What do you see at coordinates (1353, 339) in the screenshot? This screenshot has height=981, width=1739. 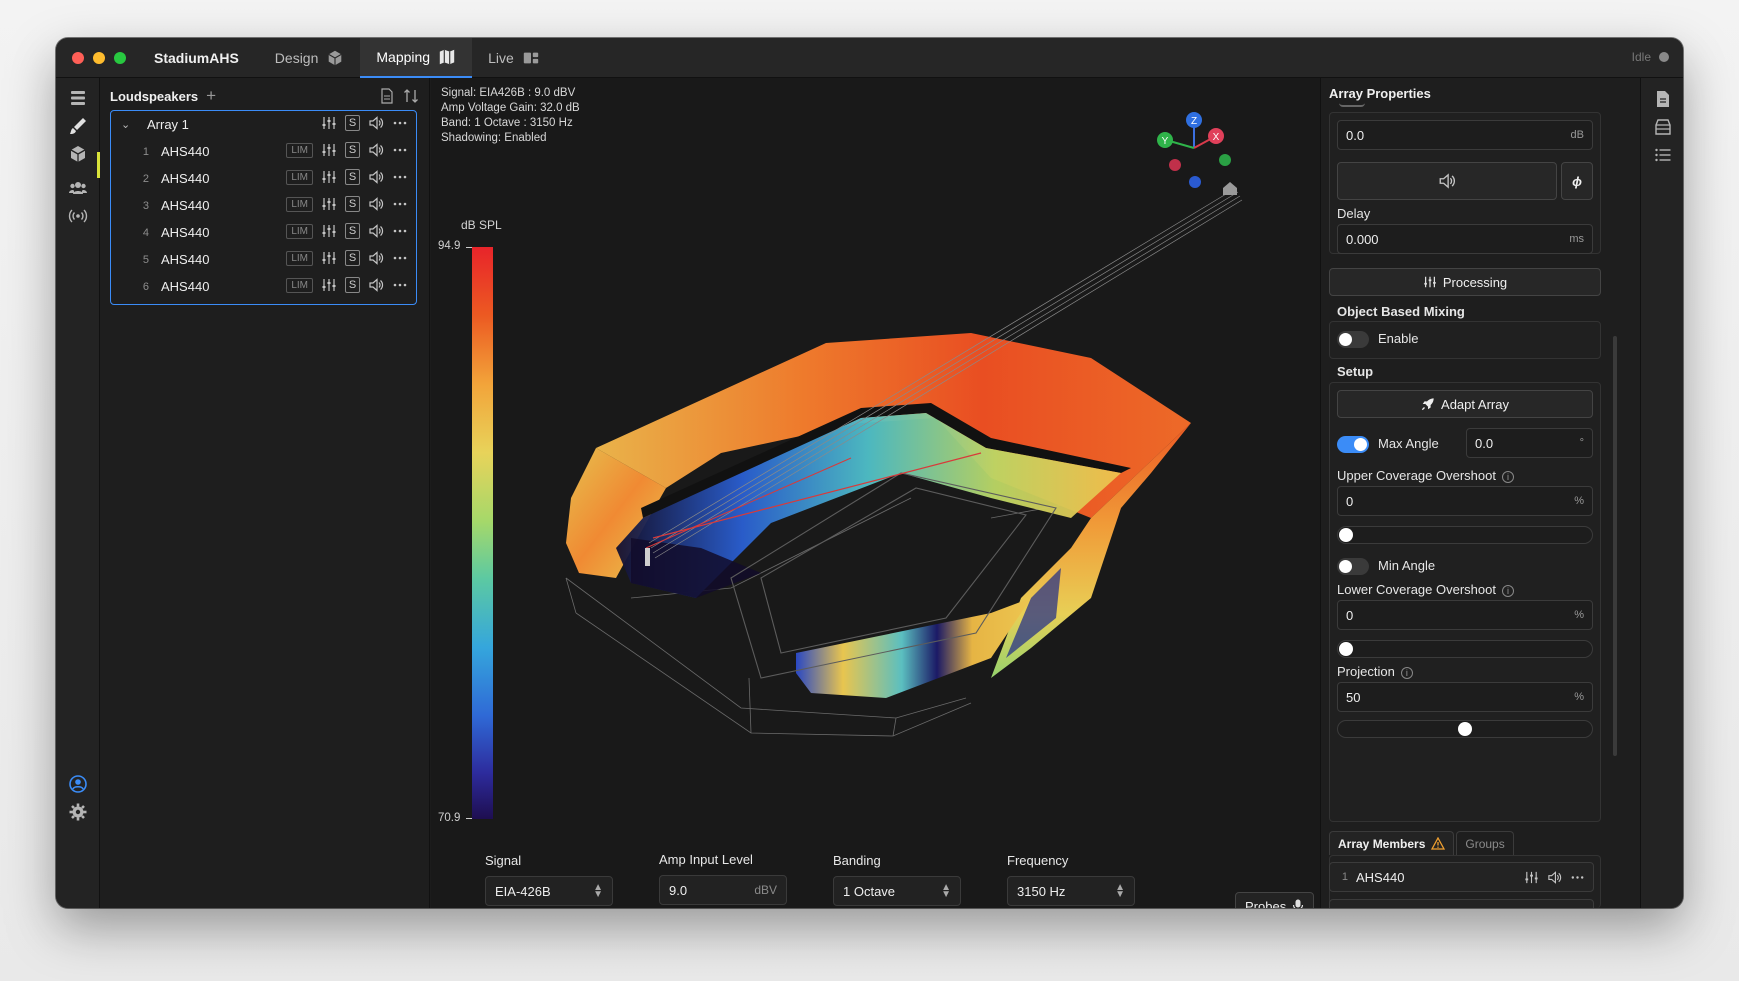 I see `obm-enable-toggle` at bounding box center [1353, 339].